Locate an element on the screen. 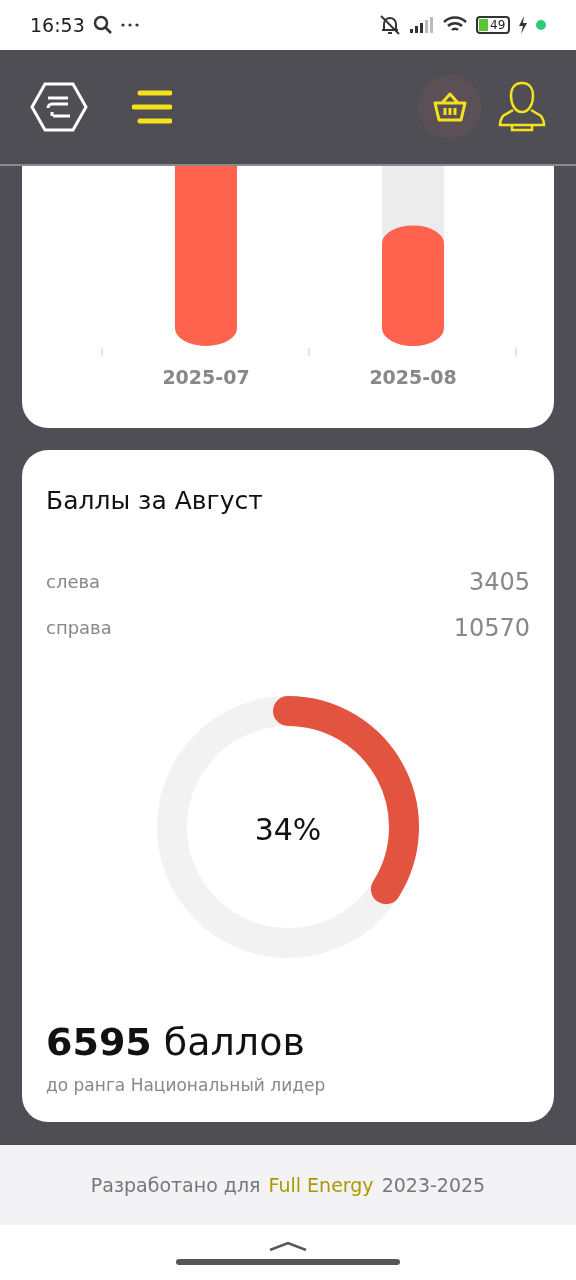 The height and width of the screenshot is (1280, 576). clock-time: 16:53 is located at coordinates (57, 25).